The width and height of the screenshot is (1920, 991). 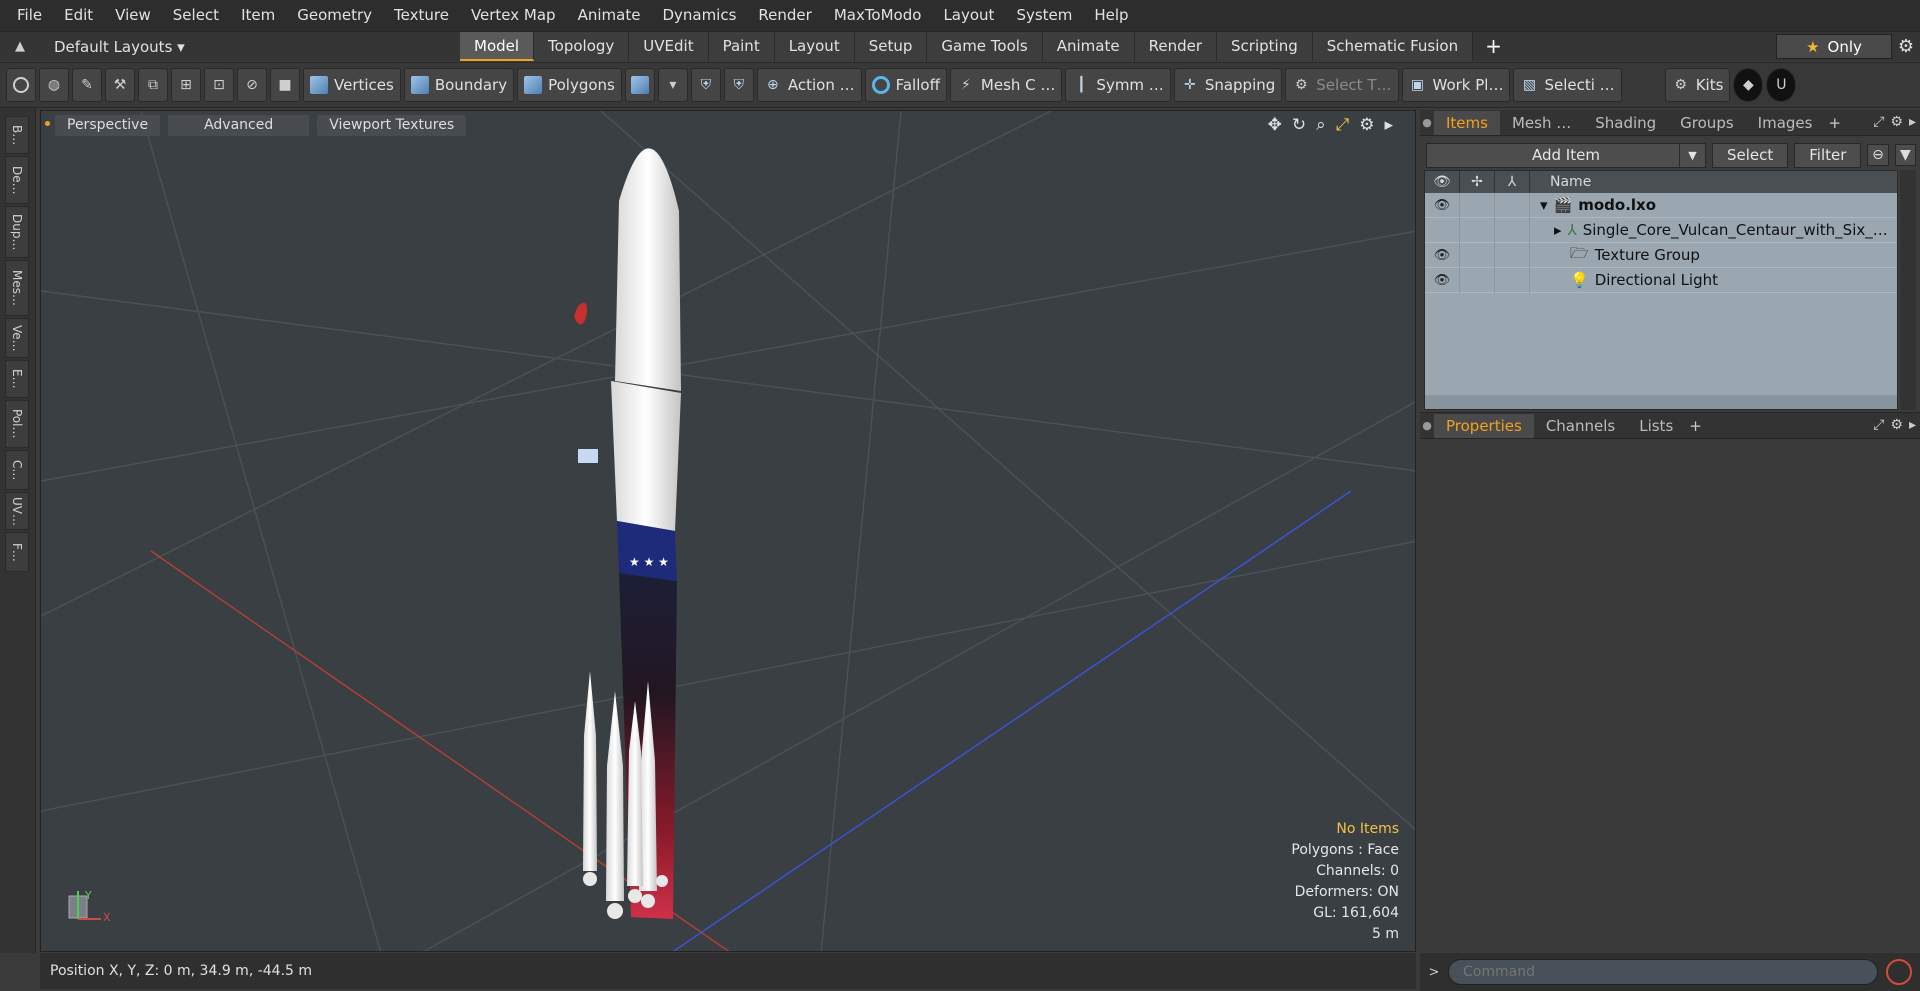 What do you see at coordinates (239, 125) in the screenshot?
I see `advanced-button: Advanced` at bounding box center [239, 125].